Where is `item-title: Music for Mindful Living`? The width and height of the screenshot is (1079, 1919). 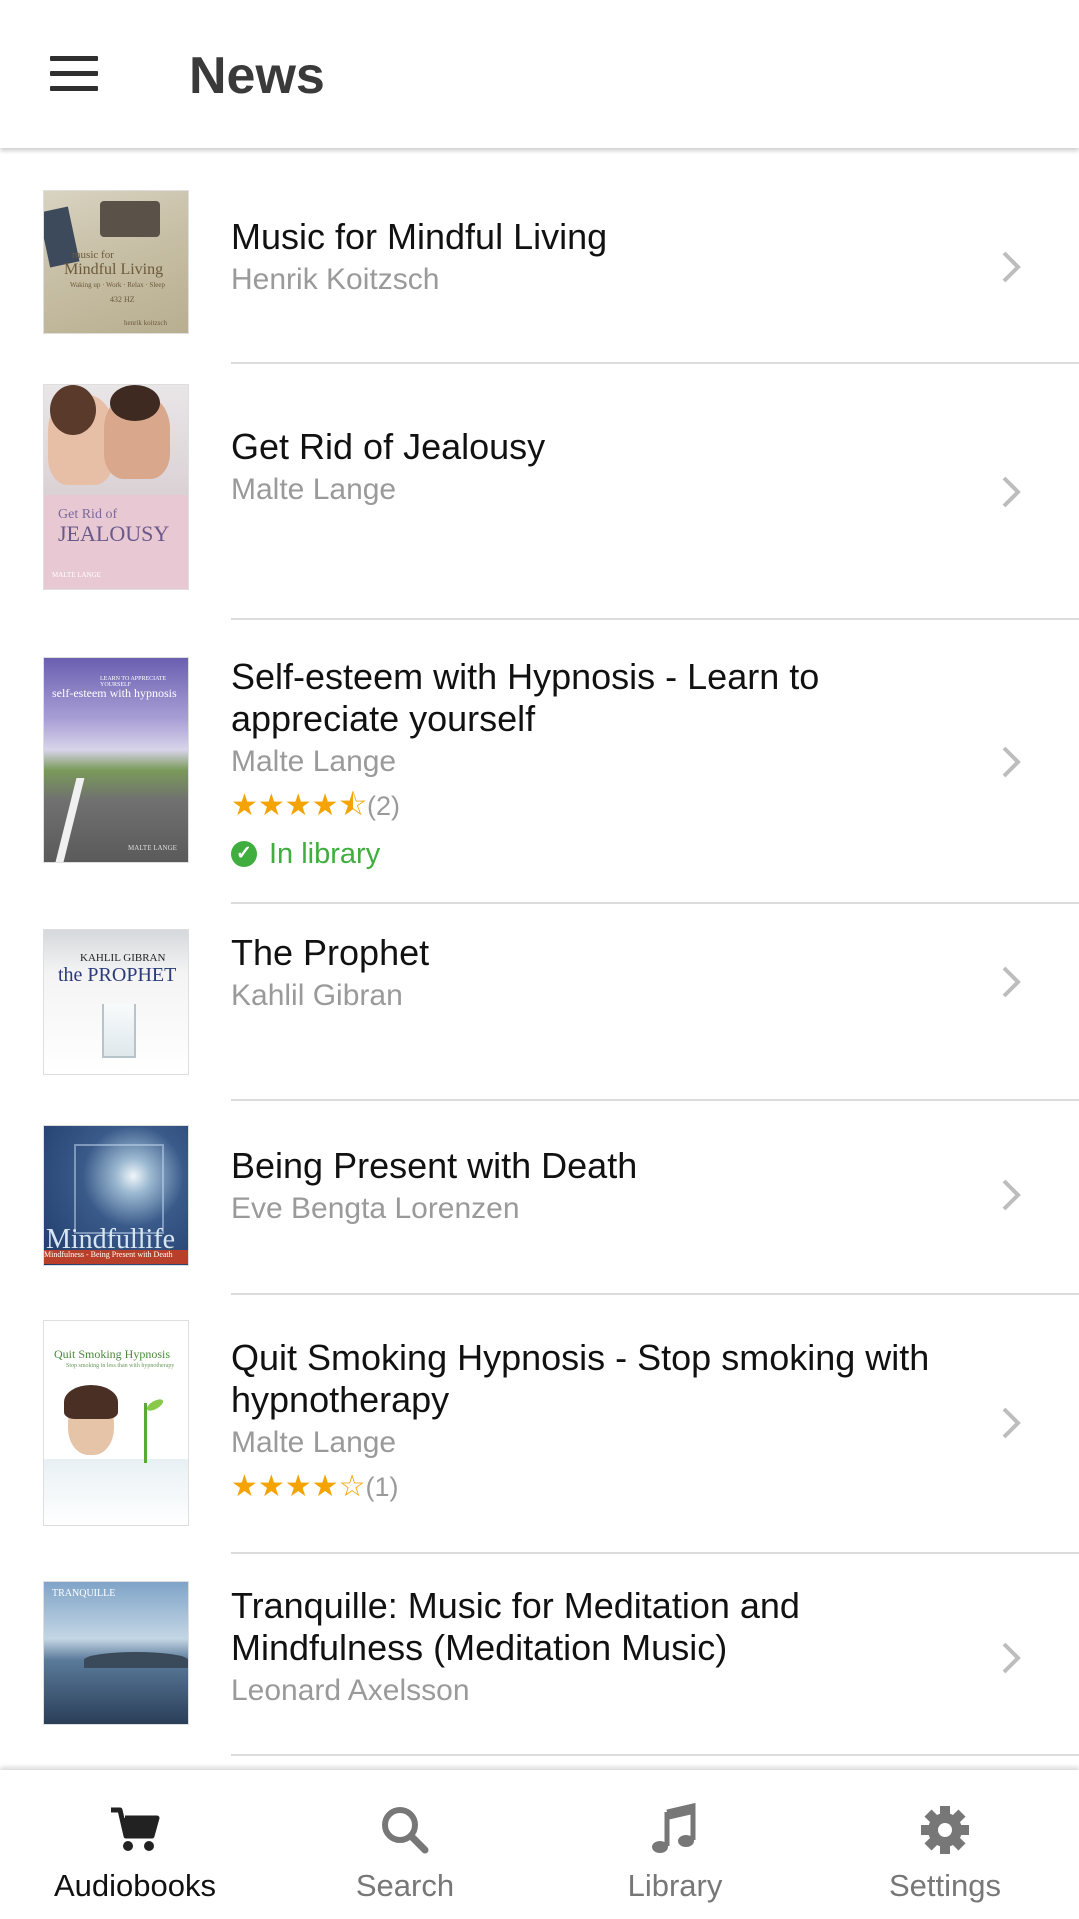 item-title: Music for Mindful Living is located at coordinates (419, 236).